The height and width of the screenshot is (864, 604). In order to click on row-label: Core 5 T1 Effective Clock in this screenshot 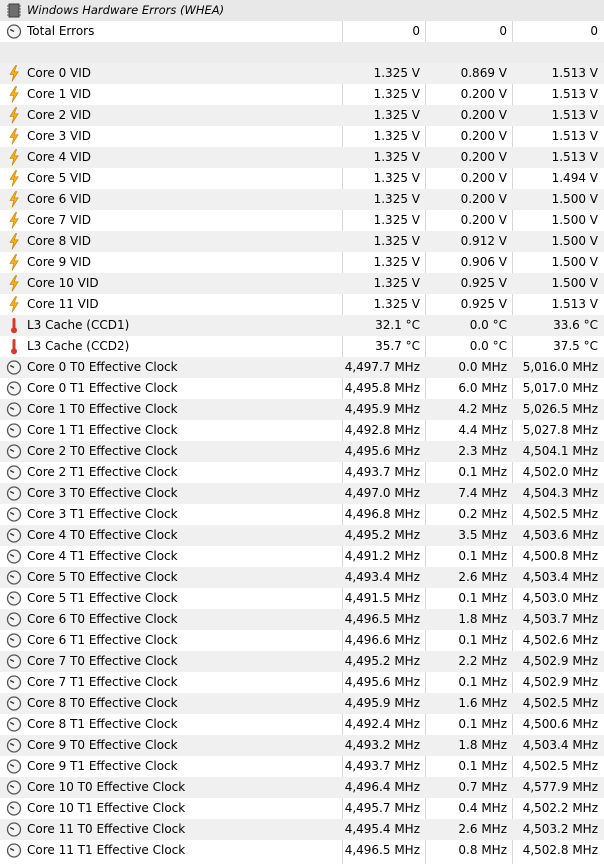, I will do `click(102, 598)`.